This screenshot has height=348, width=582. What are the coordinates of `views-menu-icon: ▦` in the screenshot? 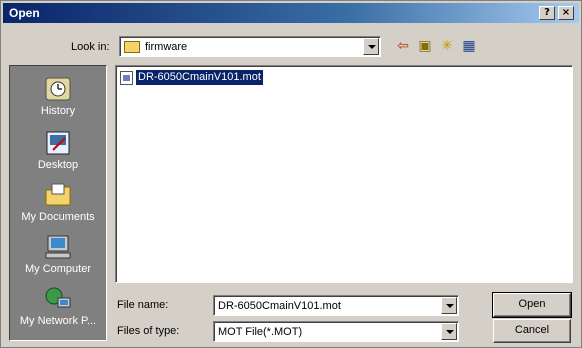 It's located at (469, 46).